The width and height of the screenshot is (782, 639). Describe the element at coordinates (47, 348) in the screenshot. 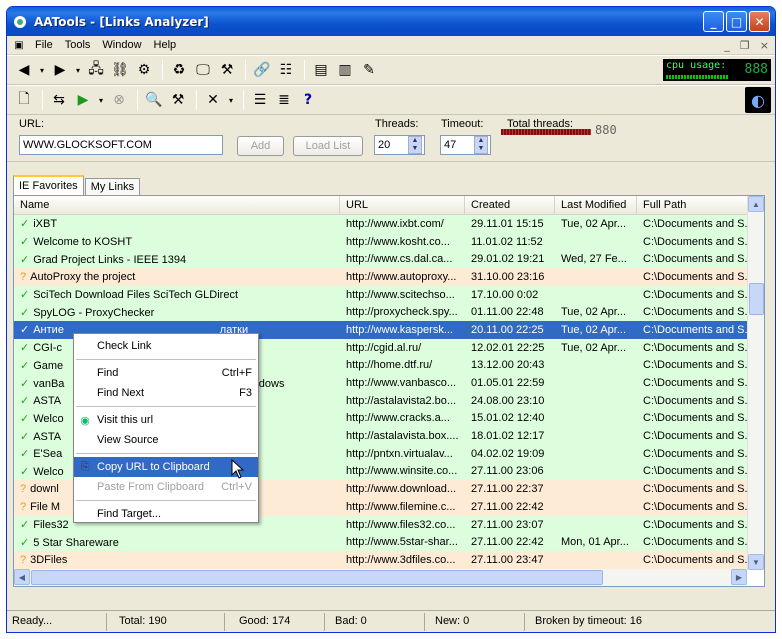

I see `row-name-text: CGI-c` at that location.